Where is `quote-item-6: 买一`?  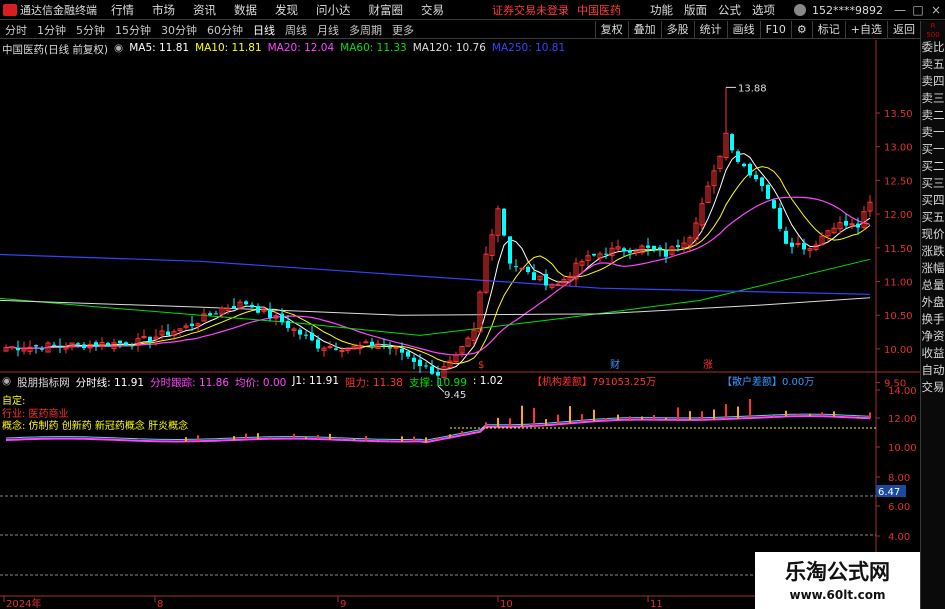
quote-item-6: 买一 is located at coordinates (933, 149).